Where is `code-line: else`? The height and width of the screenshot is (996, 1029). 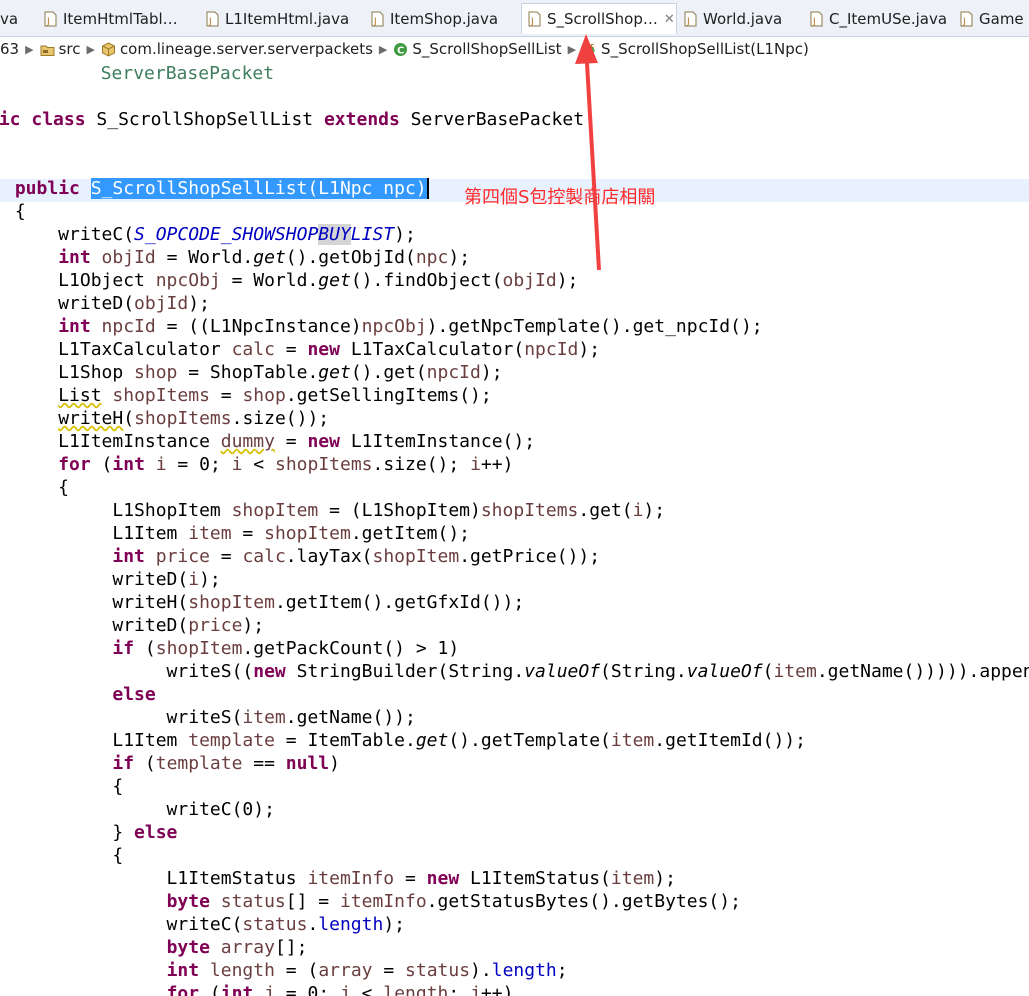 code-line: else is located at coordinates (80, 694).